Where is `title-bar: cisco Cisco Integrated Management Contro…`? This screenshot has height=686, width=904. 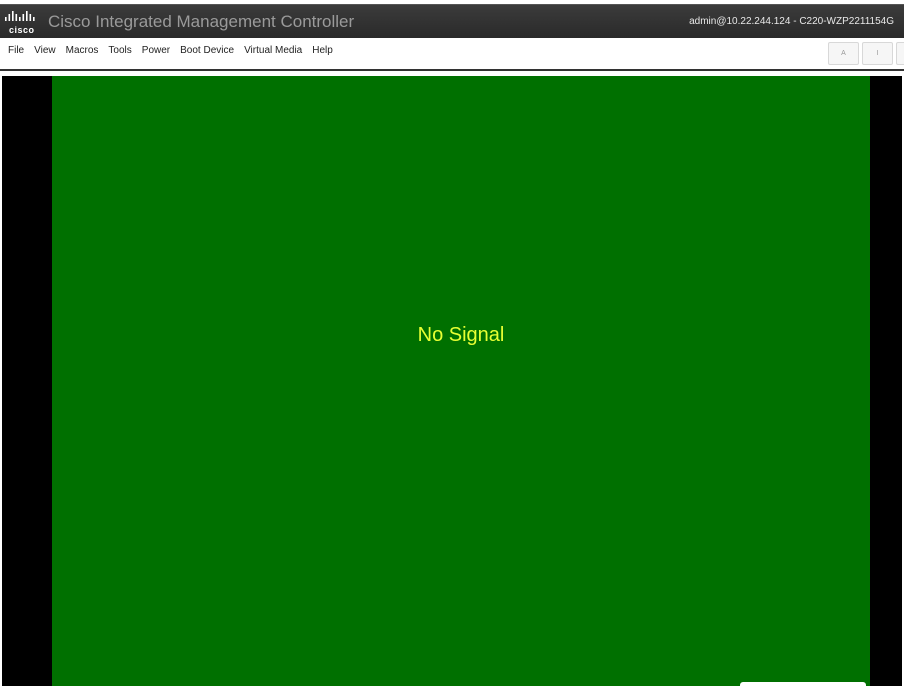
title-bar: cisco Cisco Integrated Management Contro… is located at coordinates (452, 21).